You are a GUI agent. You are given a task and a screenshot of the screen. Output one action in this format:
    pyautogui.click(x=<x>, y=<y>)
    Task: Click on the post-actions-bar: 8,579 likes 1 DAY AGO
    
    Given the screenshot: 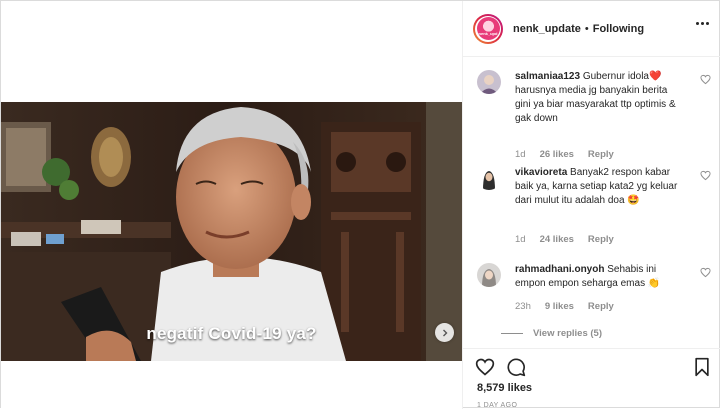 What is the action you would take?
    pyautogui.click(x=591, y=378)
    